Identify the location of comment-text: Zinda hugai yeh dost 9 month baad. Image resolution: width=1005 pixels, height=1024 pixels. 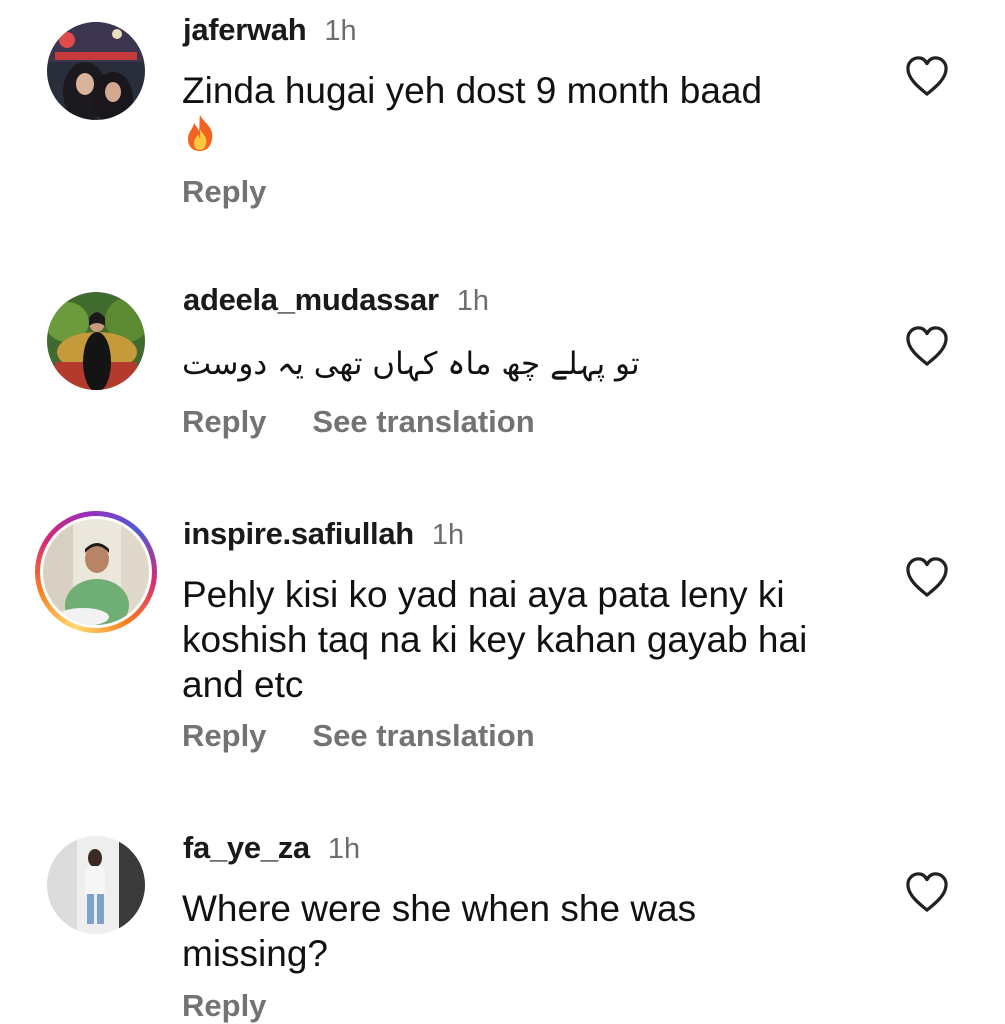
(522, 113).